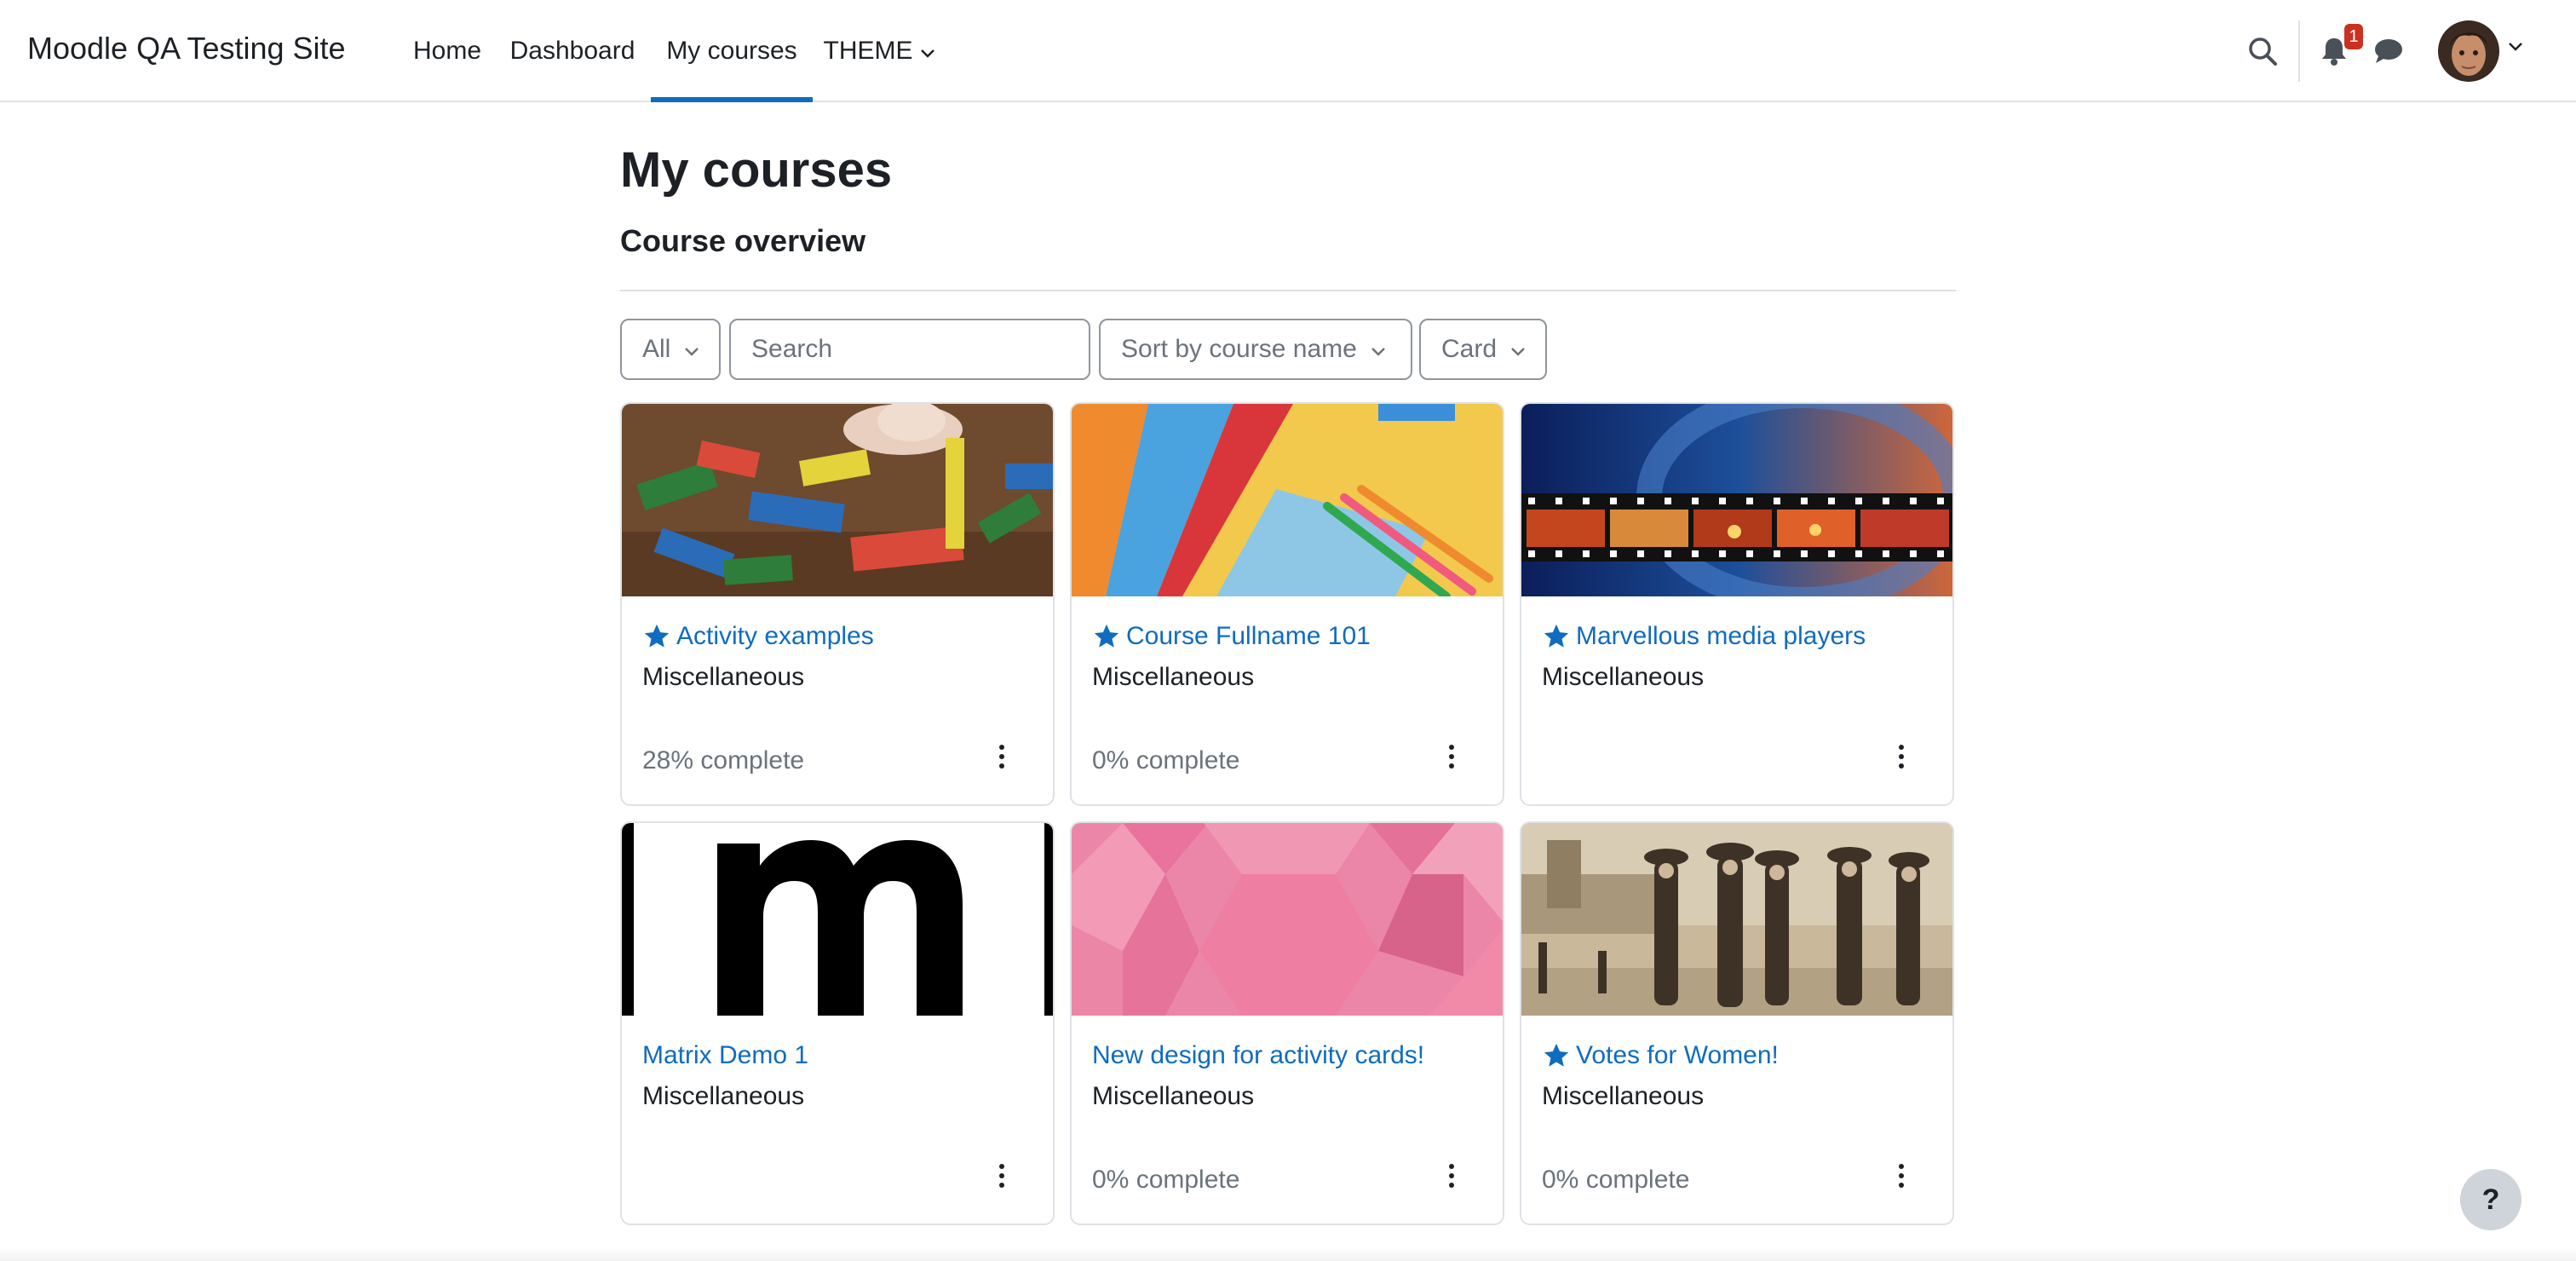 Image resolution: width=2576 pixels, height=1261 pixels. I want to click on sort-dropdown: Sort by course name, so click(1256, 349).